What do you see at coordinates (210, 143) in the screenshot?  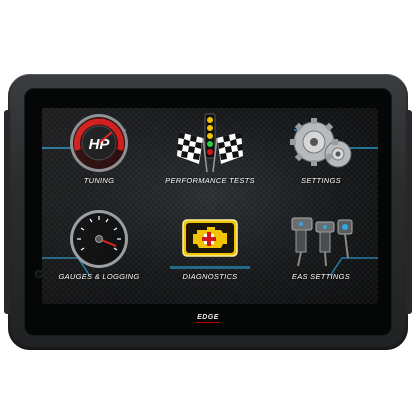 I see `drag-tree-flags-icon` at bounding box center [210, 143].